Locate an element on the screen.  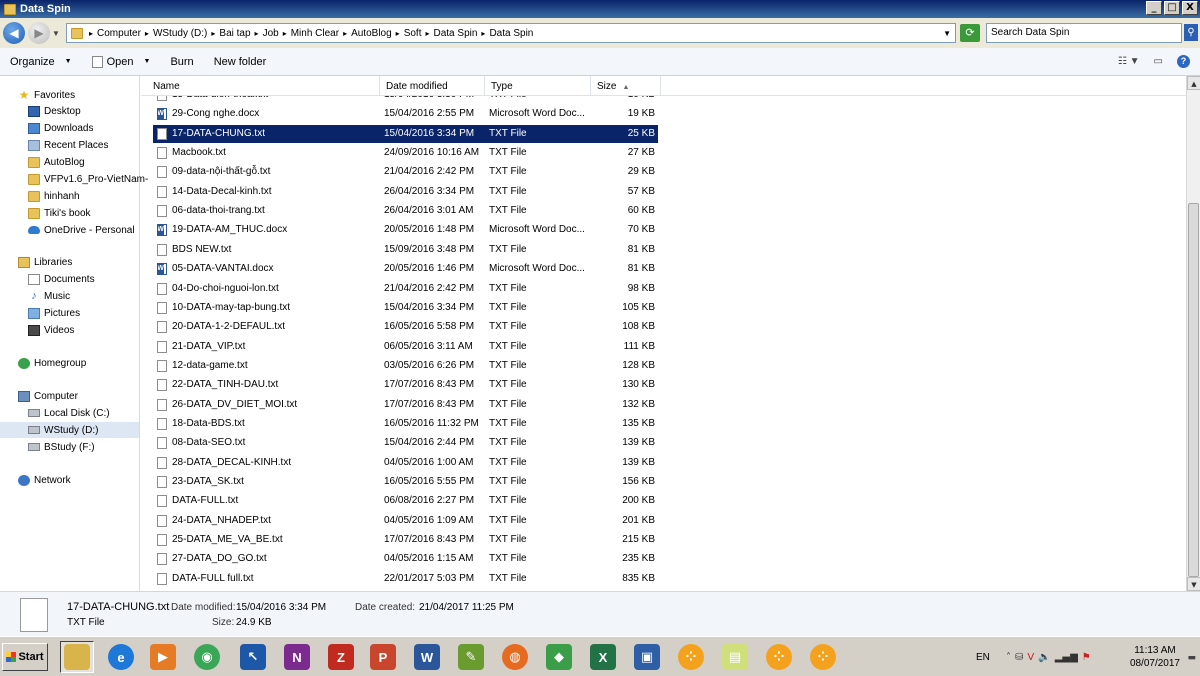
taskbar-windows-explorer-button is located at coordinates (77, 657).